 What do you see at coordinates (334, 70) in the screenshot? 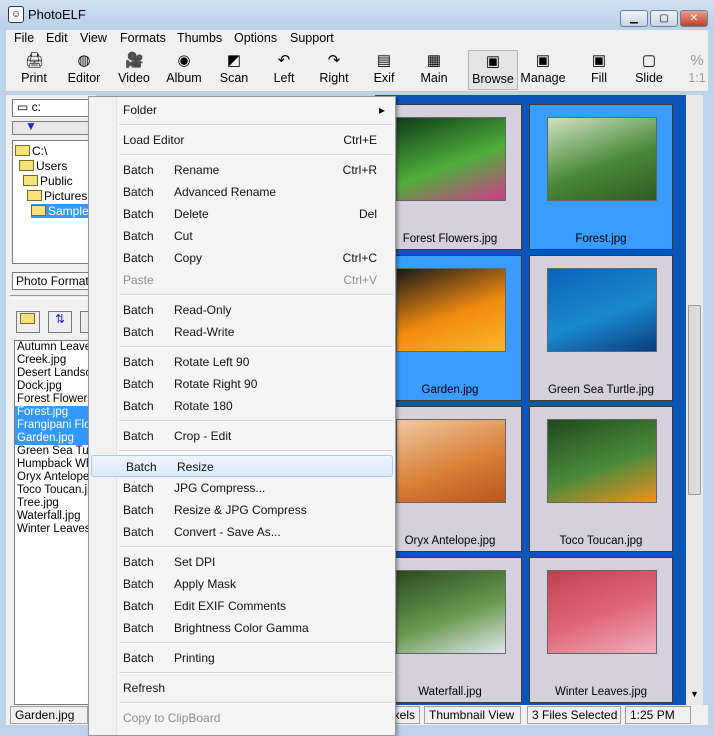
I see `toolbar-right-button: ↷ Right` at bounding box center [334, 70].